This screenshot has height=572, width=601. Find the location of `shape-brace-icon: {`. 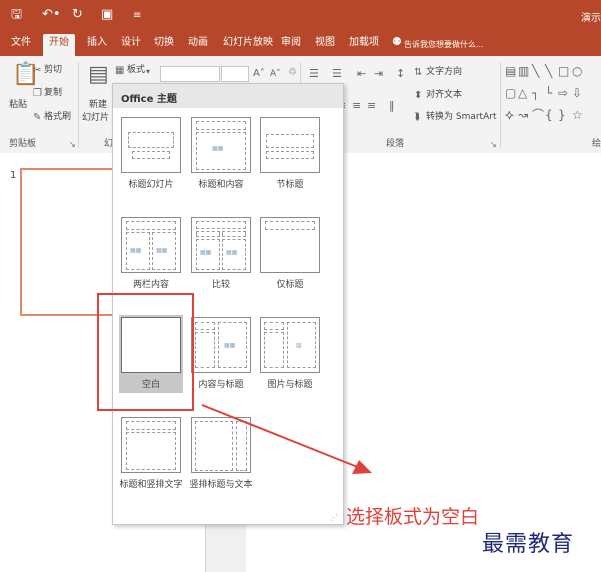

shape-brace-icon: { is located at coordinates (549, 115).